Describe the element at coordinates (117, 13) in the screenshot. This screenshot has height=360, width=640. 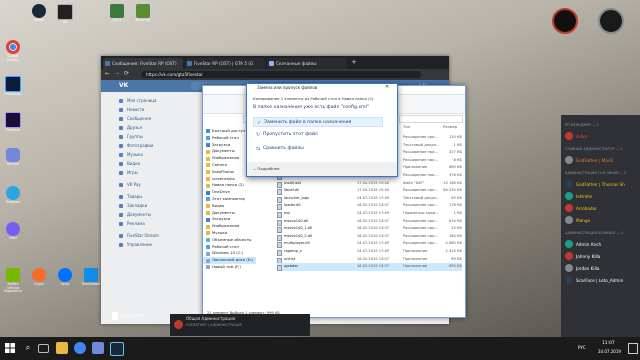
I see `desktop-icon-gta: GTA V` at that location.